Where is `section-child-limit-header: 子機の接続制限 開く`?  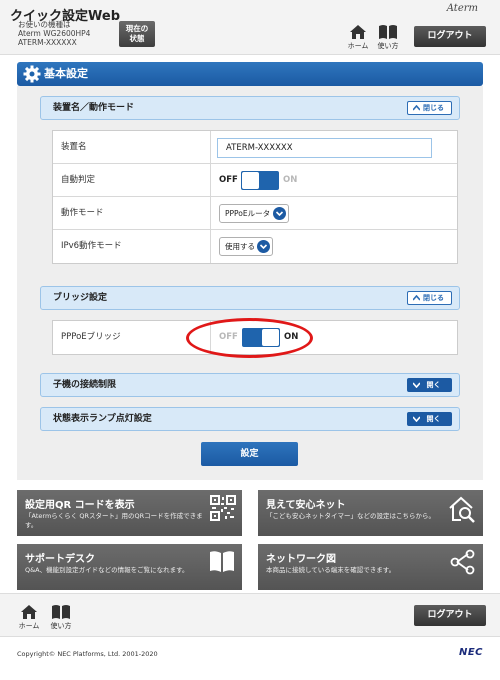
section-child-limit-header: 子機の接続制限 開く is located at coordinates (250, 385).